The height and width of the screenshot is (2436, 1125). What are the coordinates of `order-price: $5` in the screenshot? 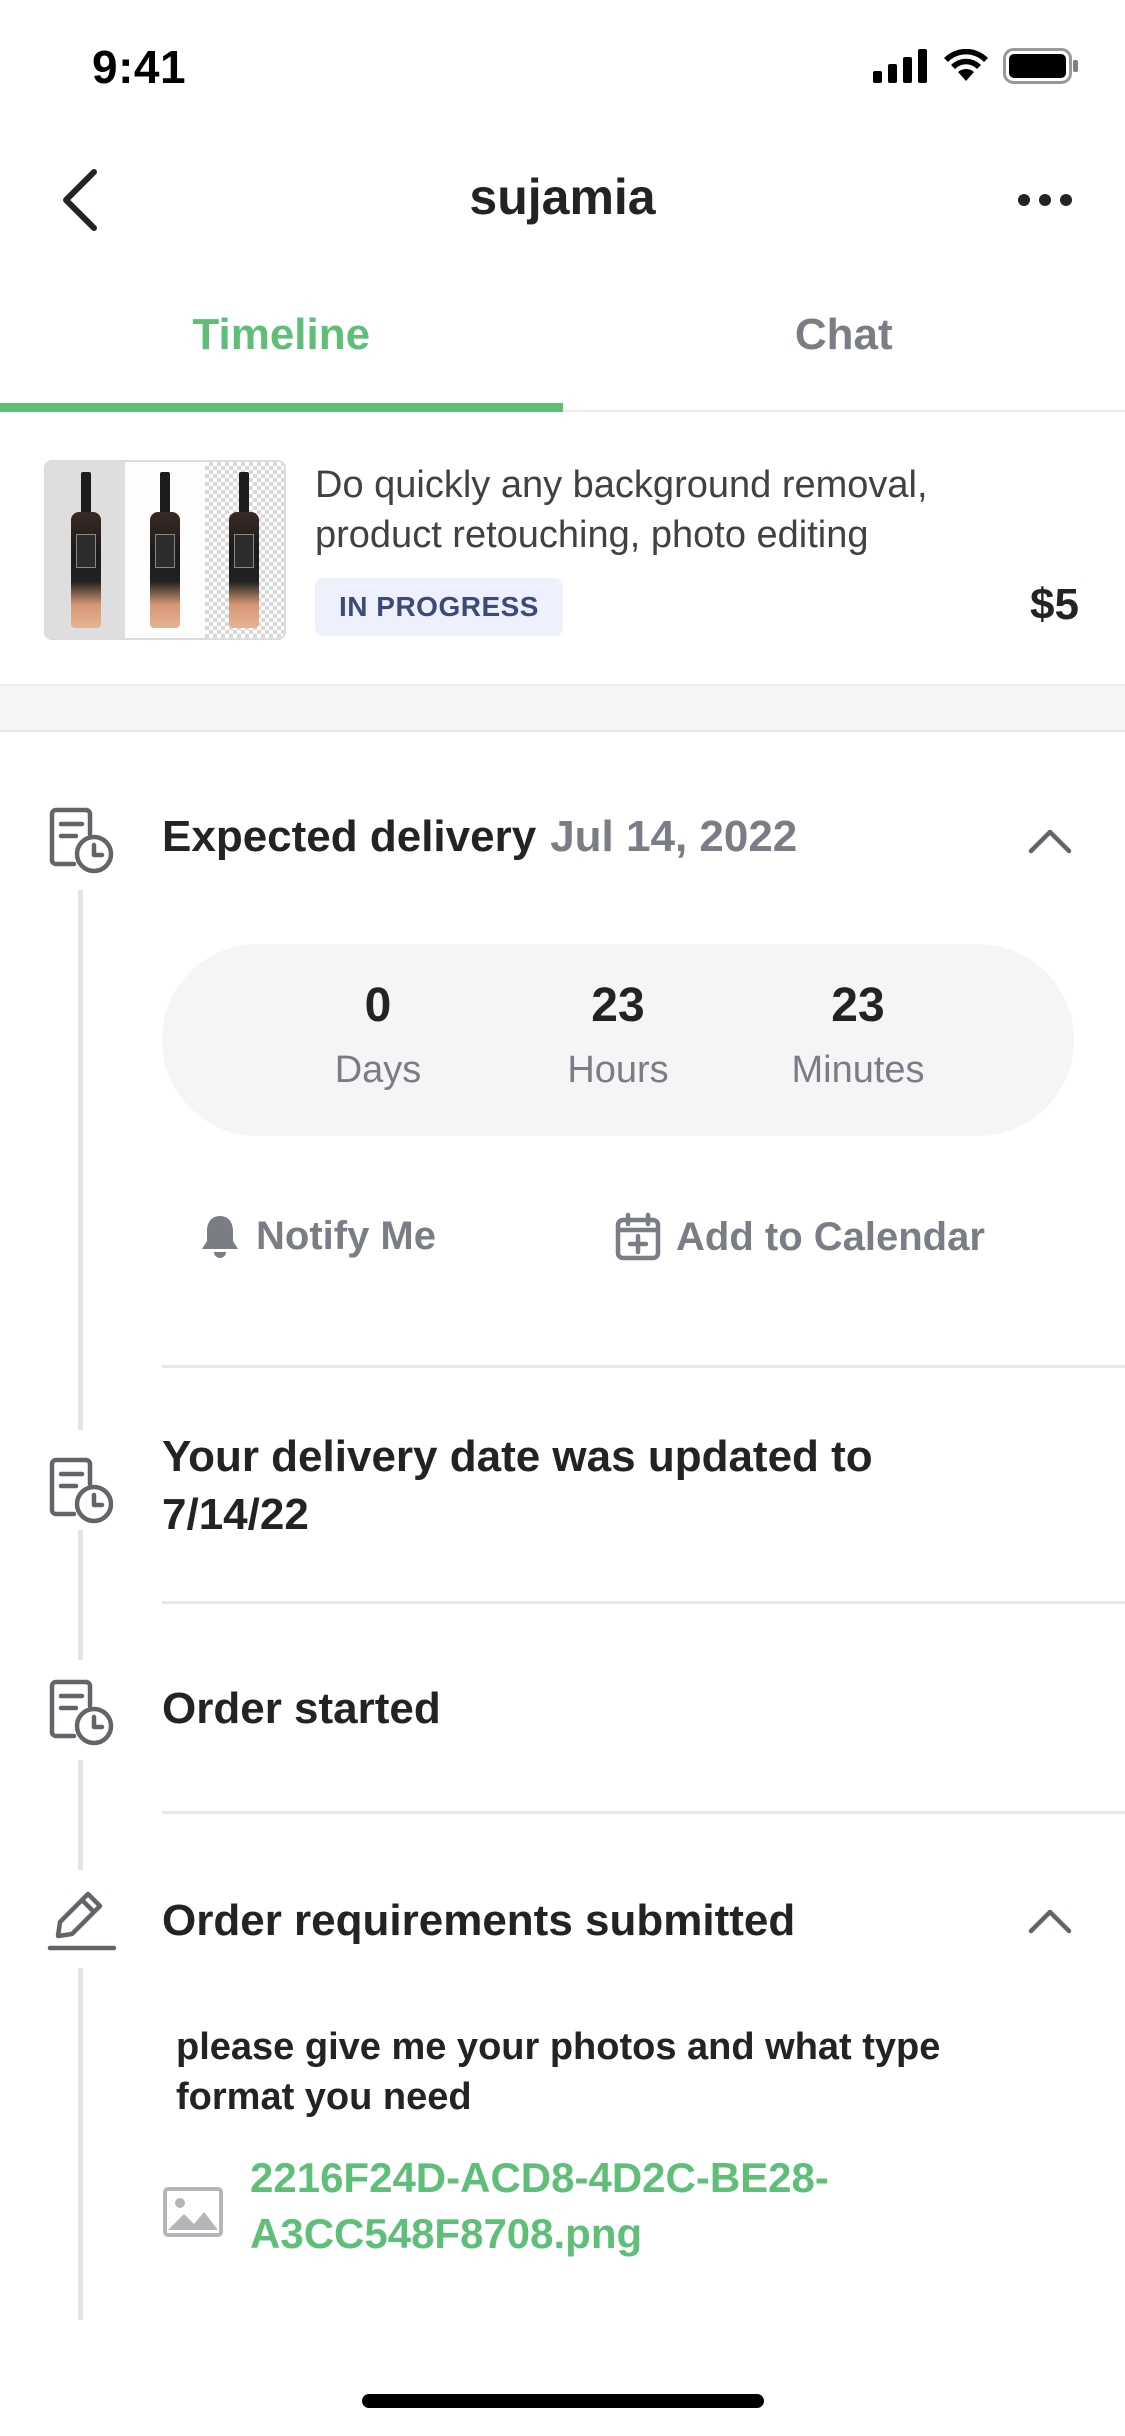 It's located at (1054, 604).